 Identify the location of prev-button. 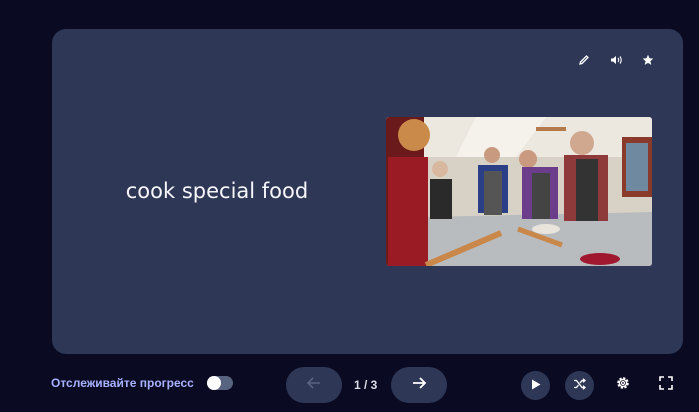
(314, 385).